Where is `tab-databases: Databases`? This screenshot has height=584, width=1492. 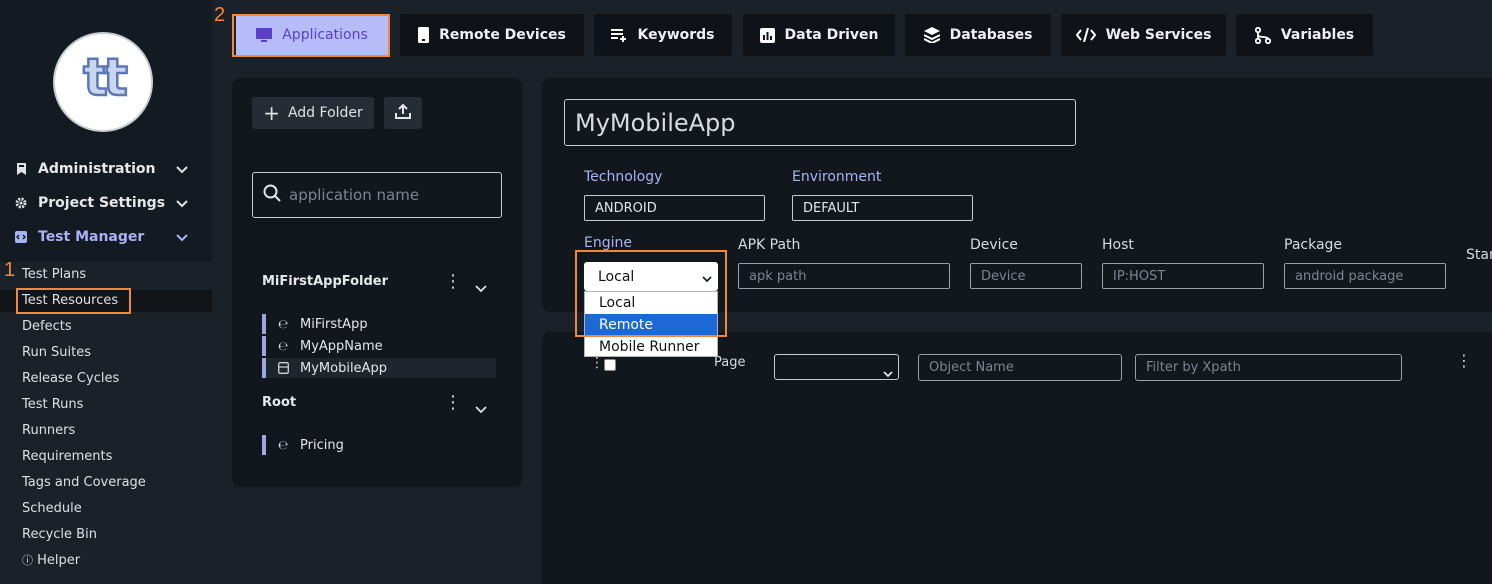
tab-databases: Databases is located at coordinates (978, 35).